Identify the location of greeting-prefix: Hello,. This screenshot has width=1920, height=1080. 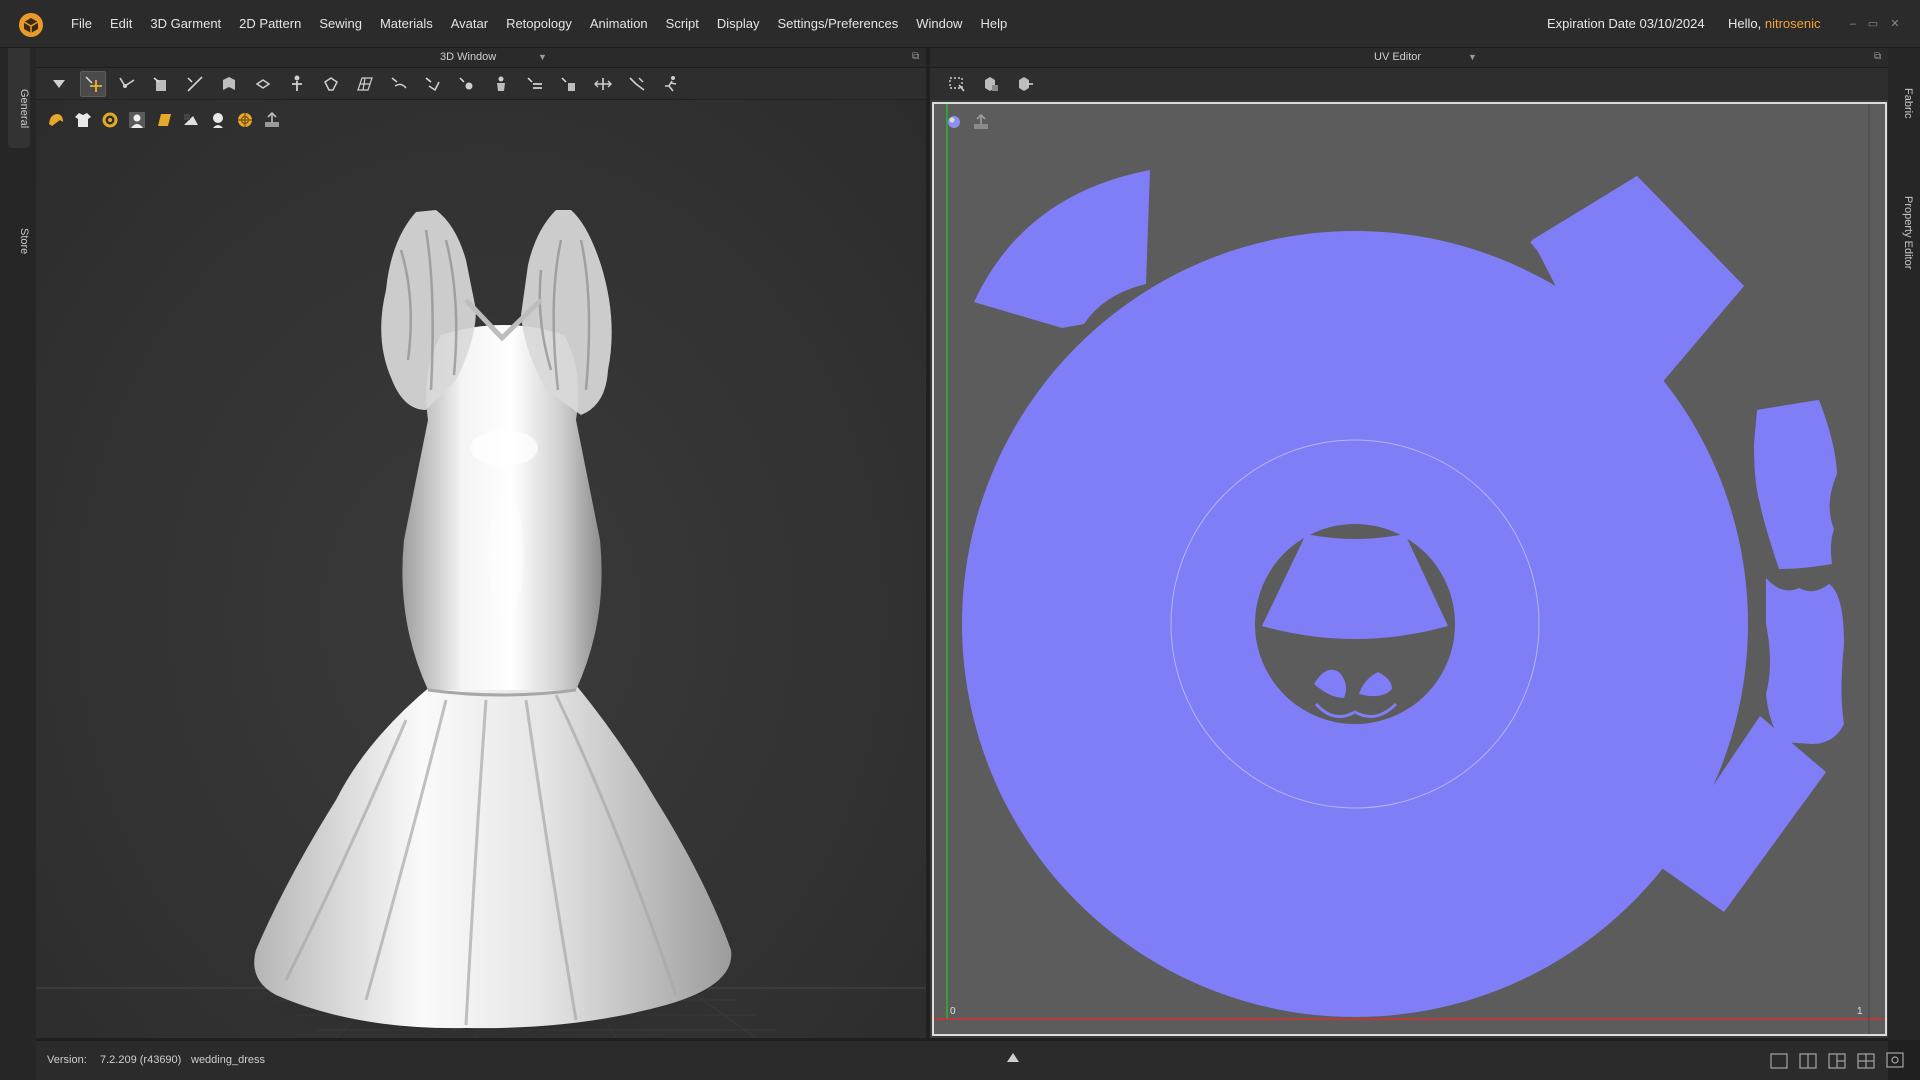
(1746, 23).